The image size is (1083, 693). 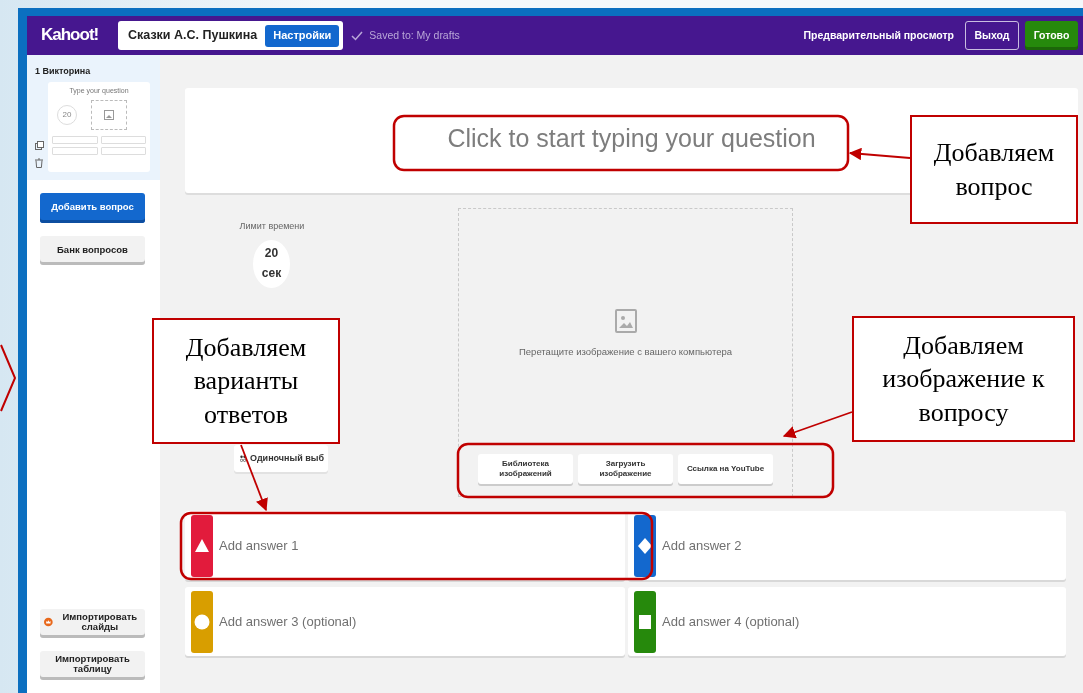 I want to click on settings-button: Настройки, so click(x=302, y=35).